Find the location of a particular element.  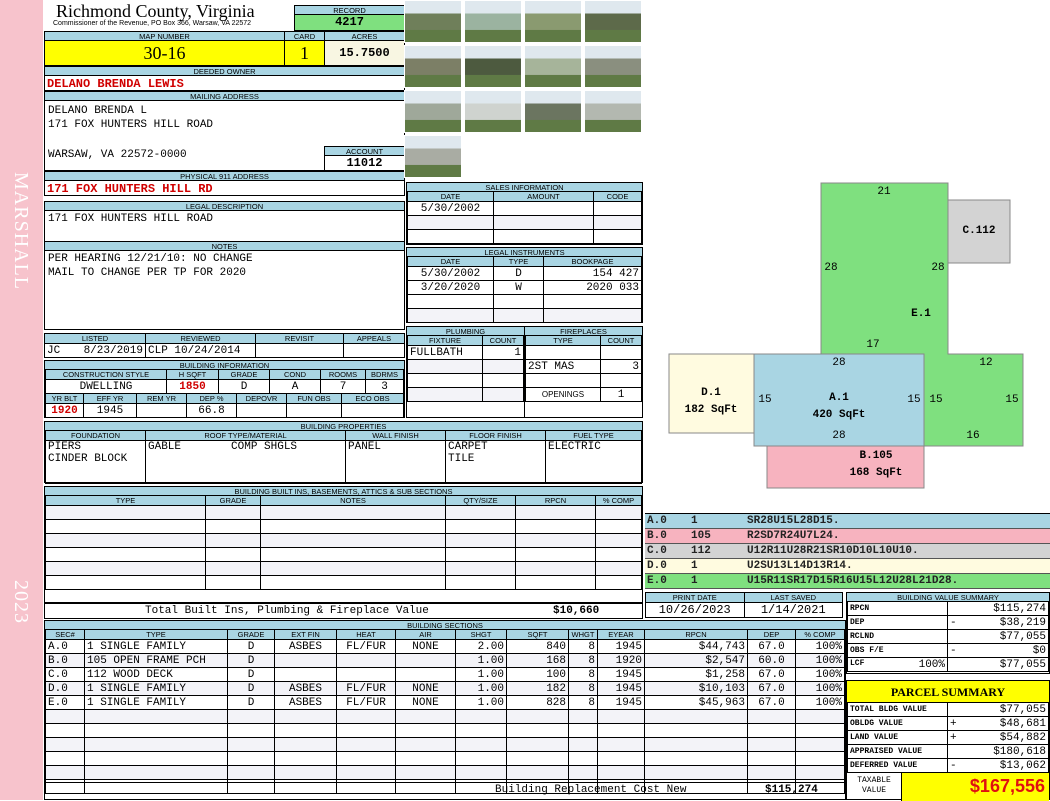

card-number: 1 is located at coordinates (305, 53).